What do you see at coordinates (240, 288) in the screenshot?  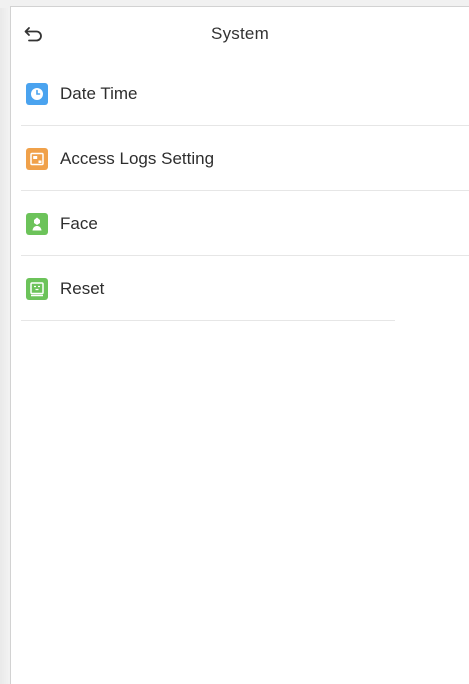 I see `menu-item-reset: Reset` at bounding box center [240, 288].